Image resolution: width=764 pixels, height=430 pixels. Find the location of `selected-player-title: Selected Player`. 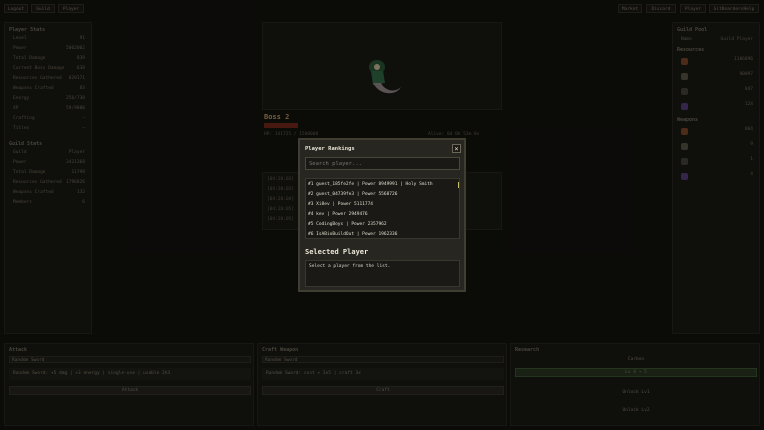

selected-player-title: Selected Player is located at coordinates (337, 252).